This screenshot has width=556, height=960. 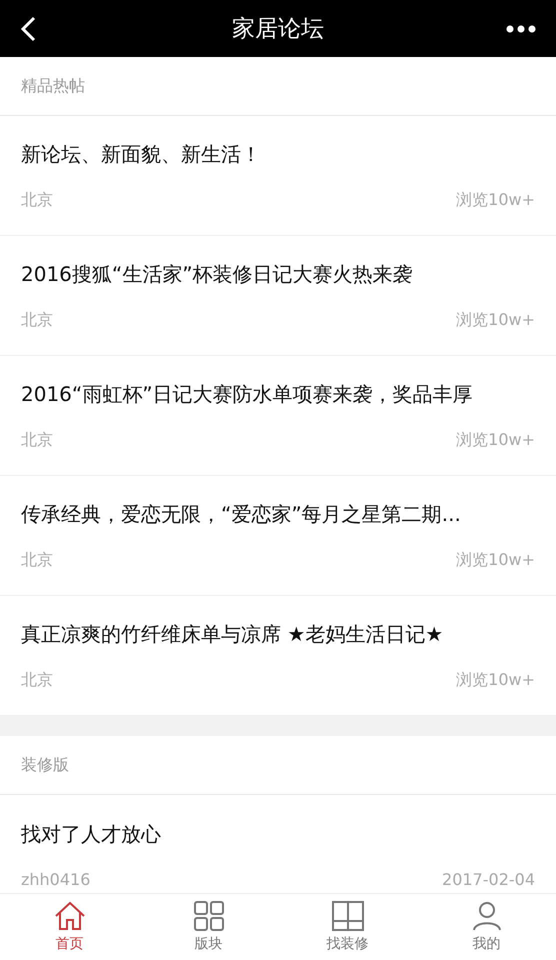 I want to click on more-icon, so click(x=521, y=28).